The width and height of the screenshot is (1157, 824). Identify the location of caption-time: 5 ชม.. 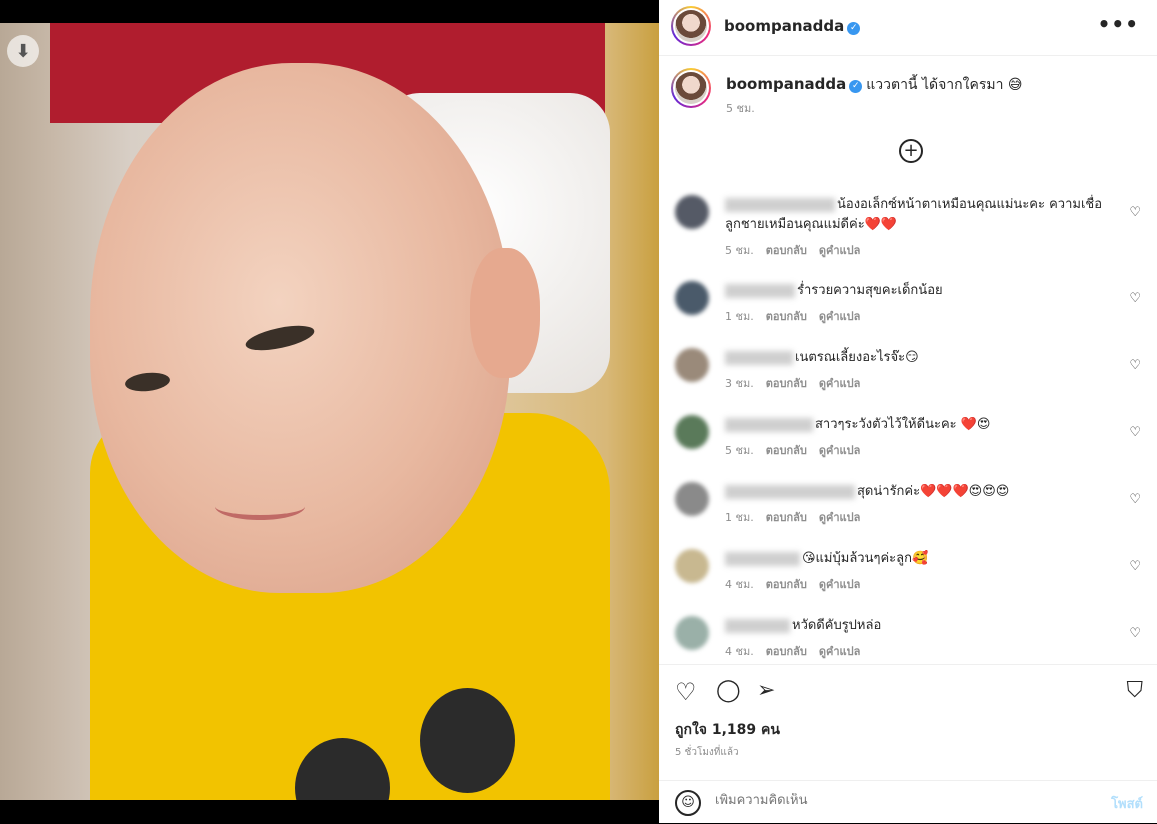
(740, 108).